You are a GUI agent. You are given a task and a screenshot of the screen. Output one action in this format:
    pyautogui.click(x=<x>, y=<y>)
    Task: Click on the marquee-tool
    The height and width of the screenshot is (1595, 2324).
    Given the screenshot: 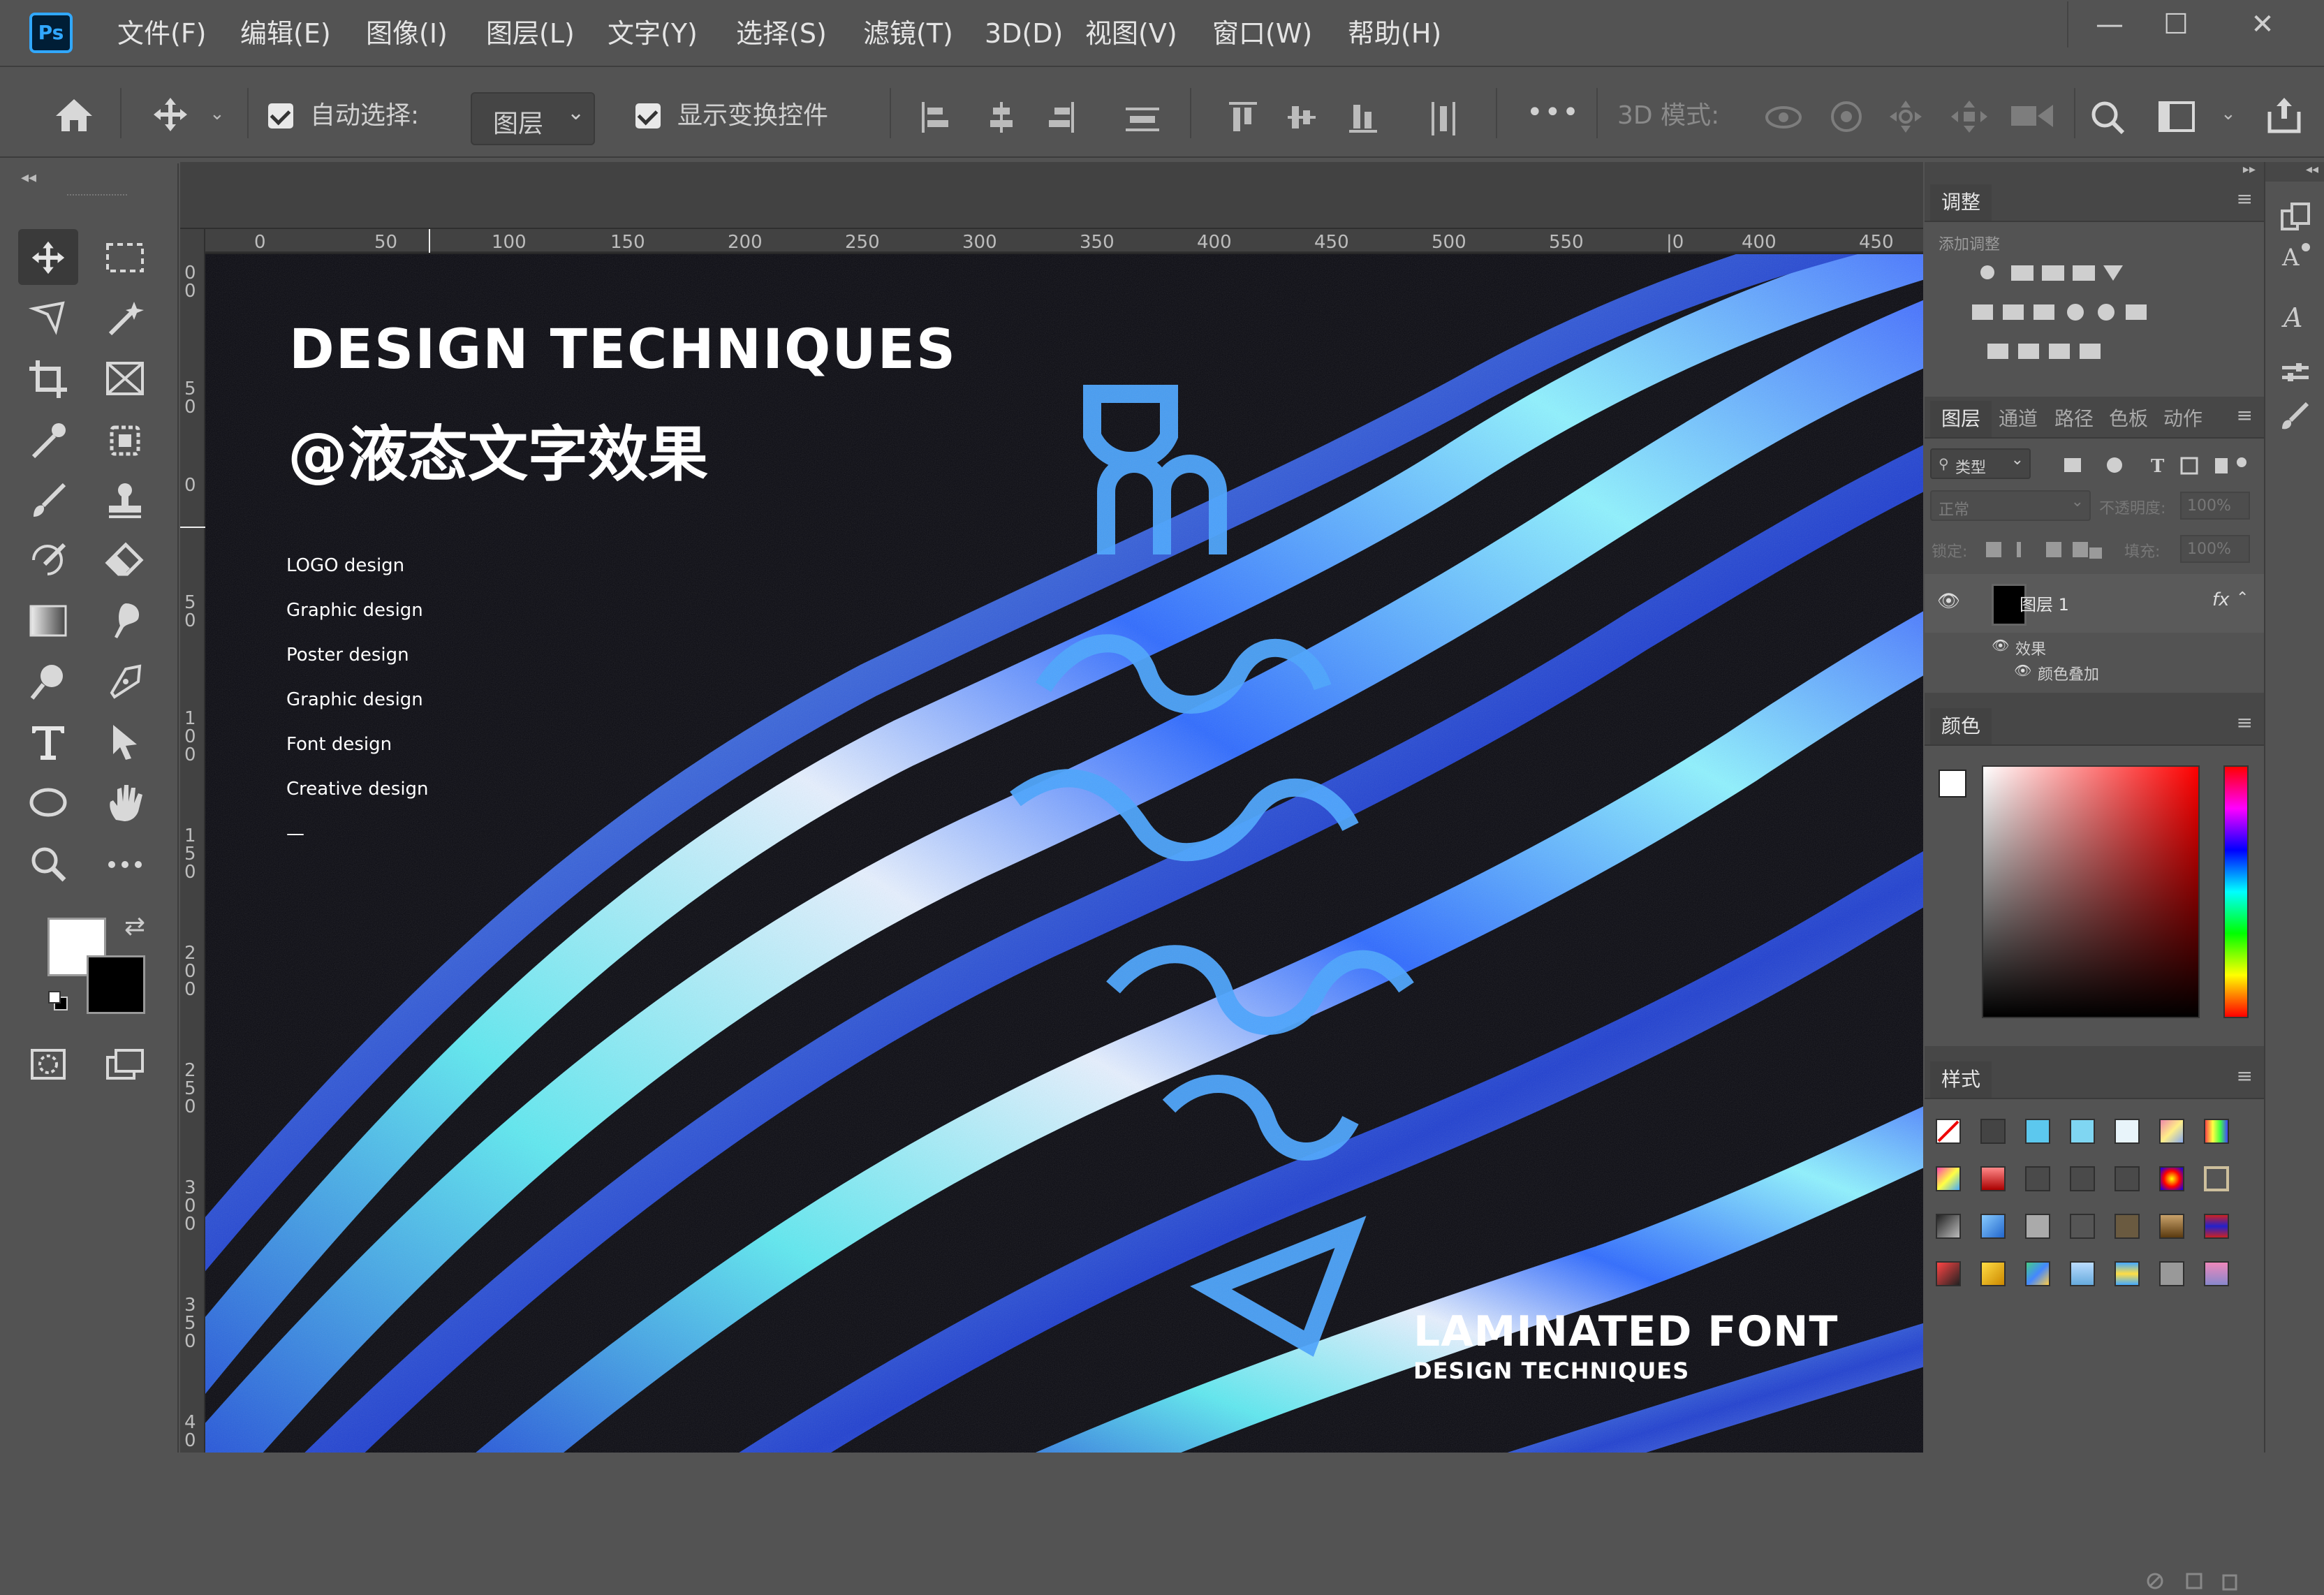 What is the action you would take?
    pyautogui.click(x=125, y=257)
    